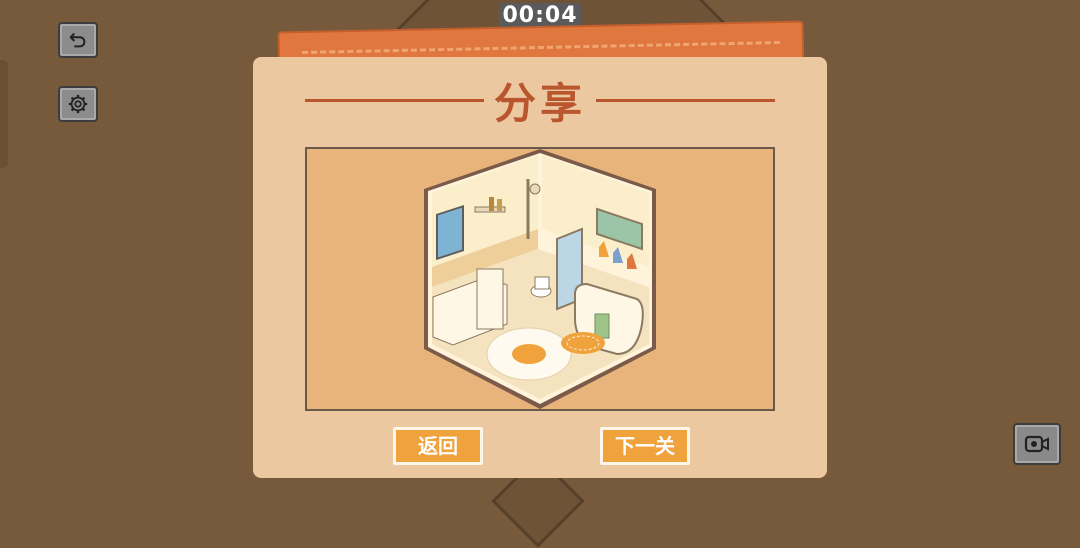 The width and height of the screenshot is (1080, 548). I want to click on settings-button, so click(78, 104).